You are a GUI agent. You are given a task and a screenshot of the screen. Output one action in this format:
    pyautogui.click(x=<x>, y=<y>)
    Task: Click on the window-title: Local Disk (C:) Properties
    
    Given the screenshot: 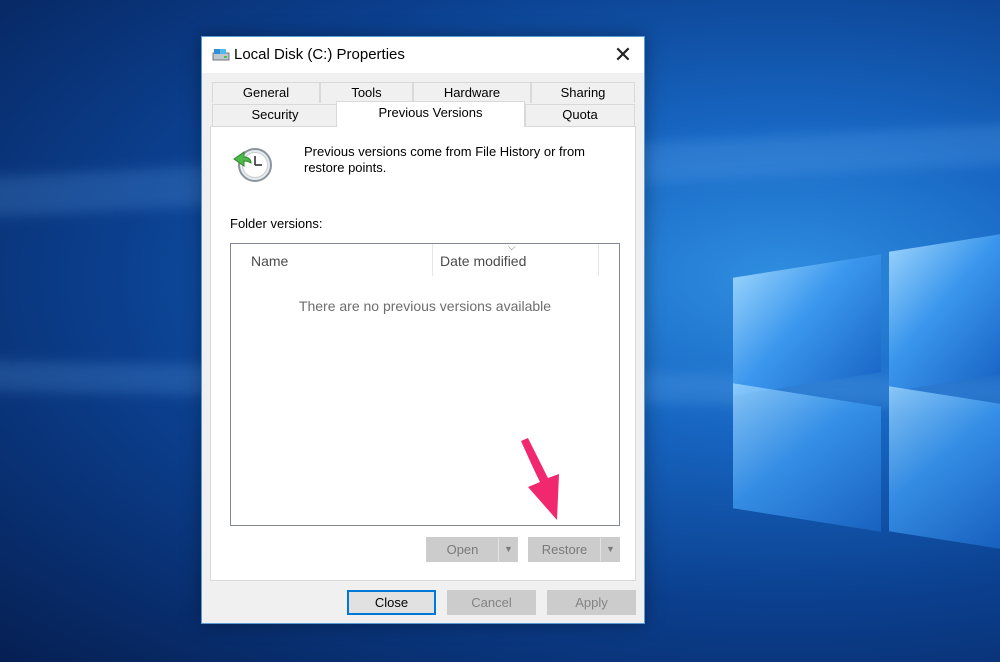 What is the action you would take?
    pyautogui.click(x=319, y=54)
    